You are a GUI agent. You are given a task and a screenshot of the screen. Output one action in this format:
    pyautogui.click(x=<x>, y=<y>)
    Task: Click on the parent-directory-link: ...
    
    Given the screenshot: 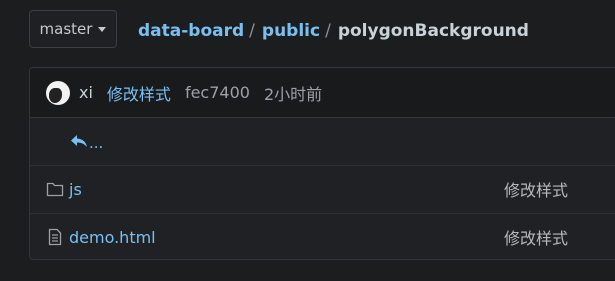 What is the action you would take?
    pyautogui.click(x=96, y=143)
    